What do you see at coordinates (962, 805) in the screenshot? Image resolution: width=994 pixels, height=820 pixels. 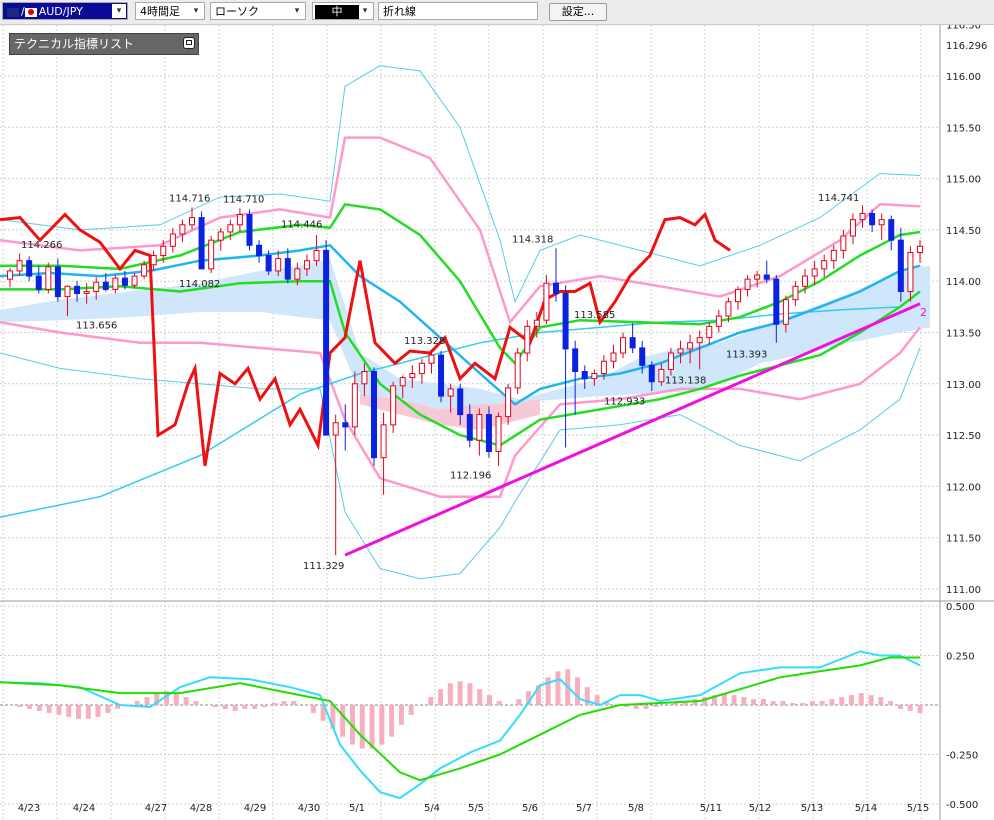 I see `macd-tick-label: -0.500` at bounding box center [962, 805].